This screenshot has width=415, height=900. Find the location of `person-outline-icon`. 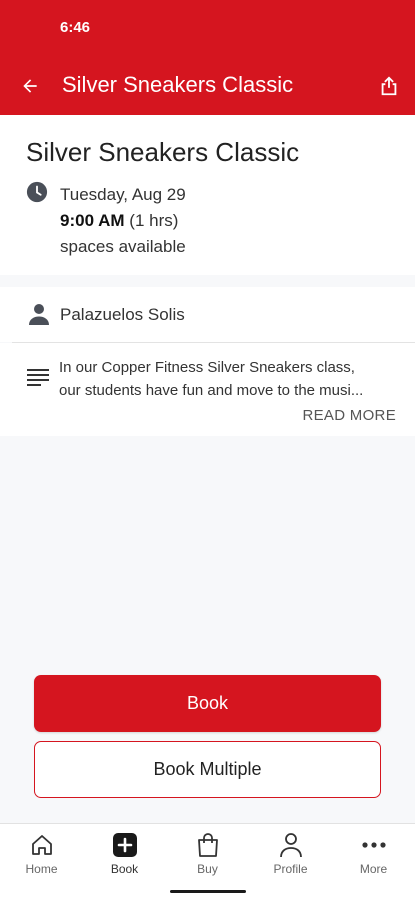

person-outline-icon is located at coordinates (290, 845).